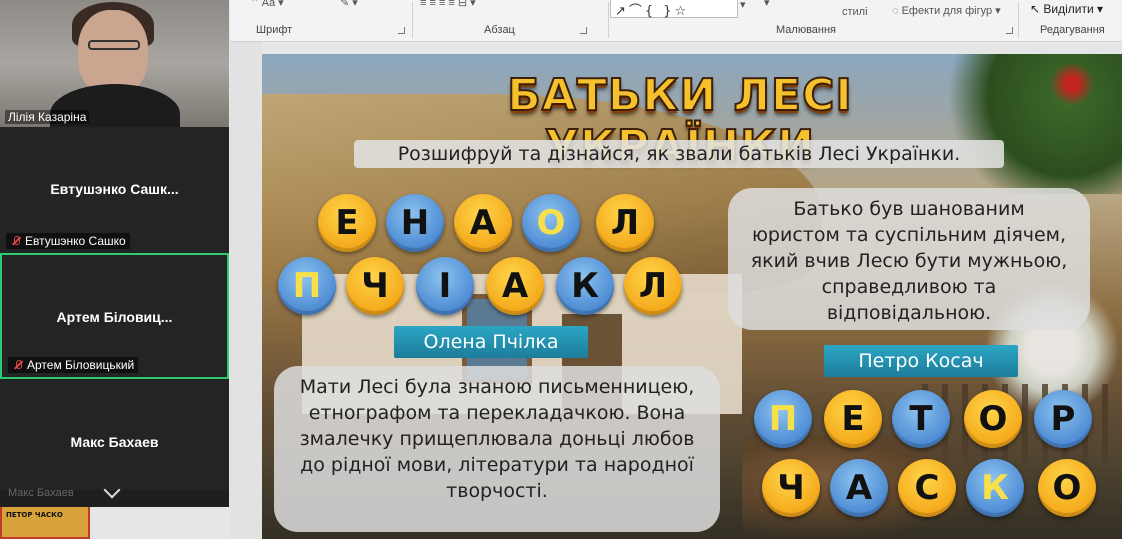  Describe the element at coordinates (34, 515) in the screenshot. I see `slide-thumbnail-text: ПЕТОР ЧАСКО` at that location.